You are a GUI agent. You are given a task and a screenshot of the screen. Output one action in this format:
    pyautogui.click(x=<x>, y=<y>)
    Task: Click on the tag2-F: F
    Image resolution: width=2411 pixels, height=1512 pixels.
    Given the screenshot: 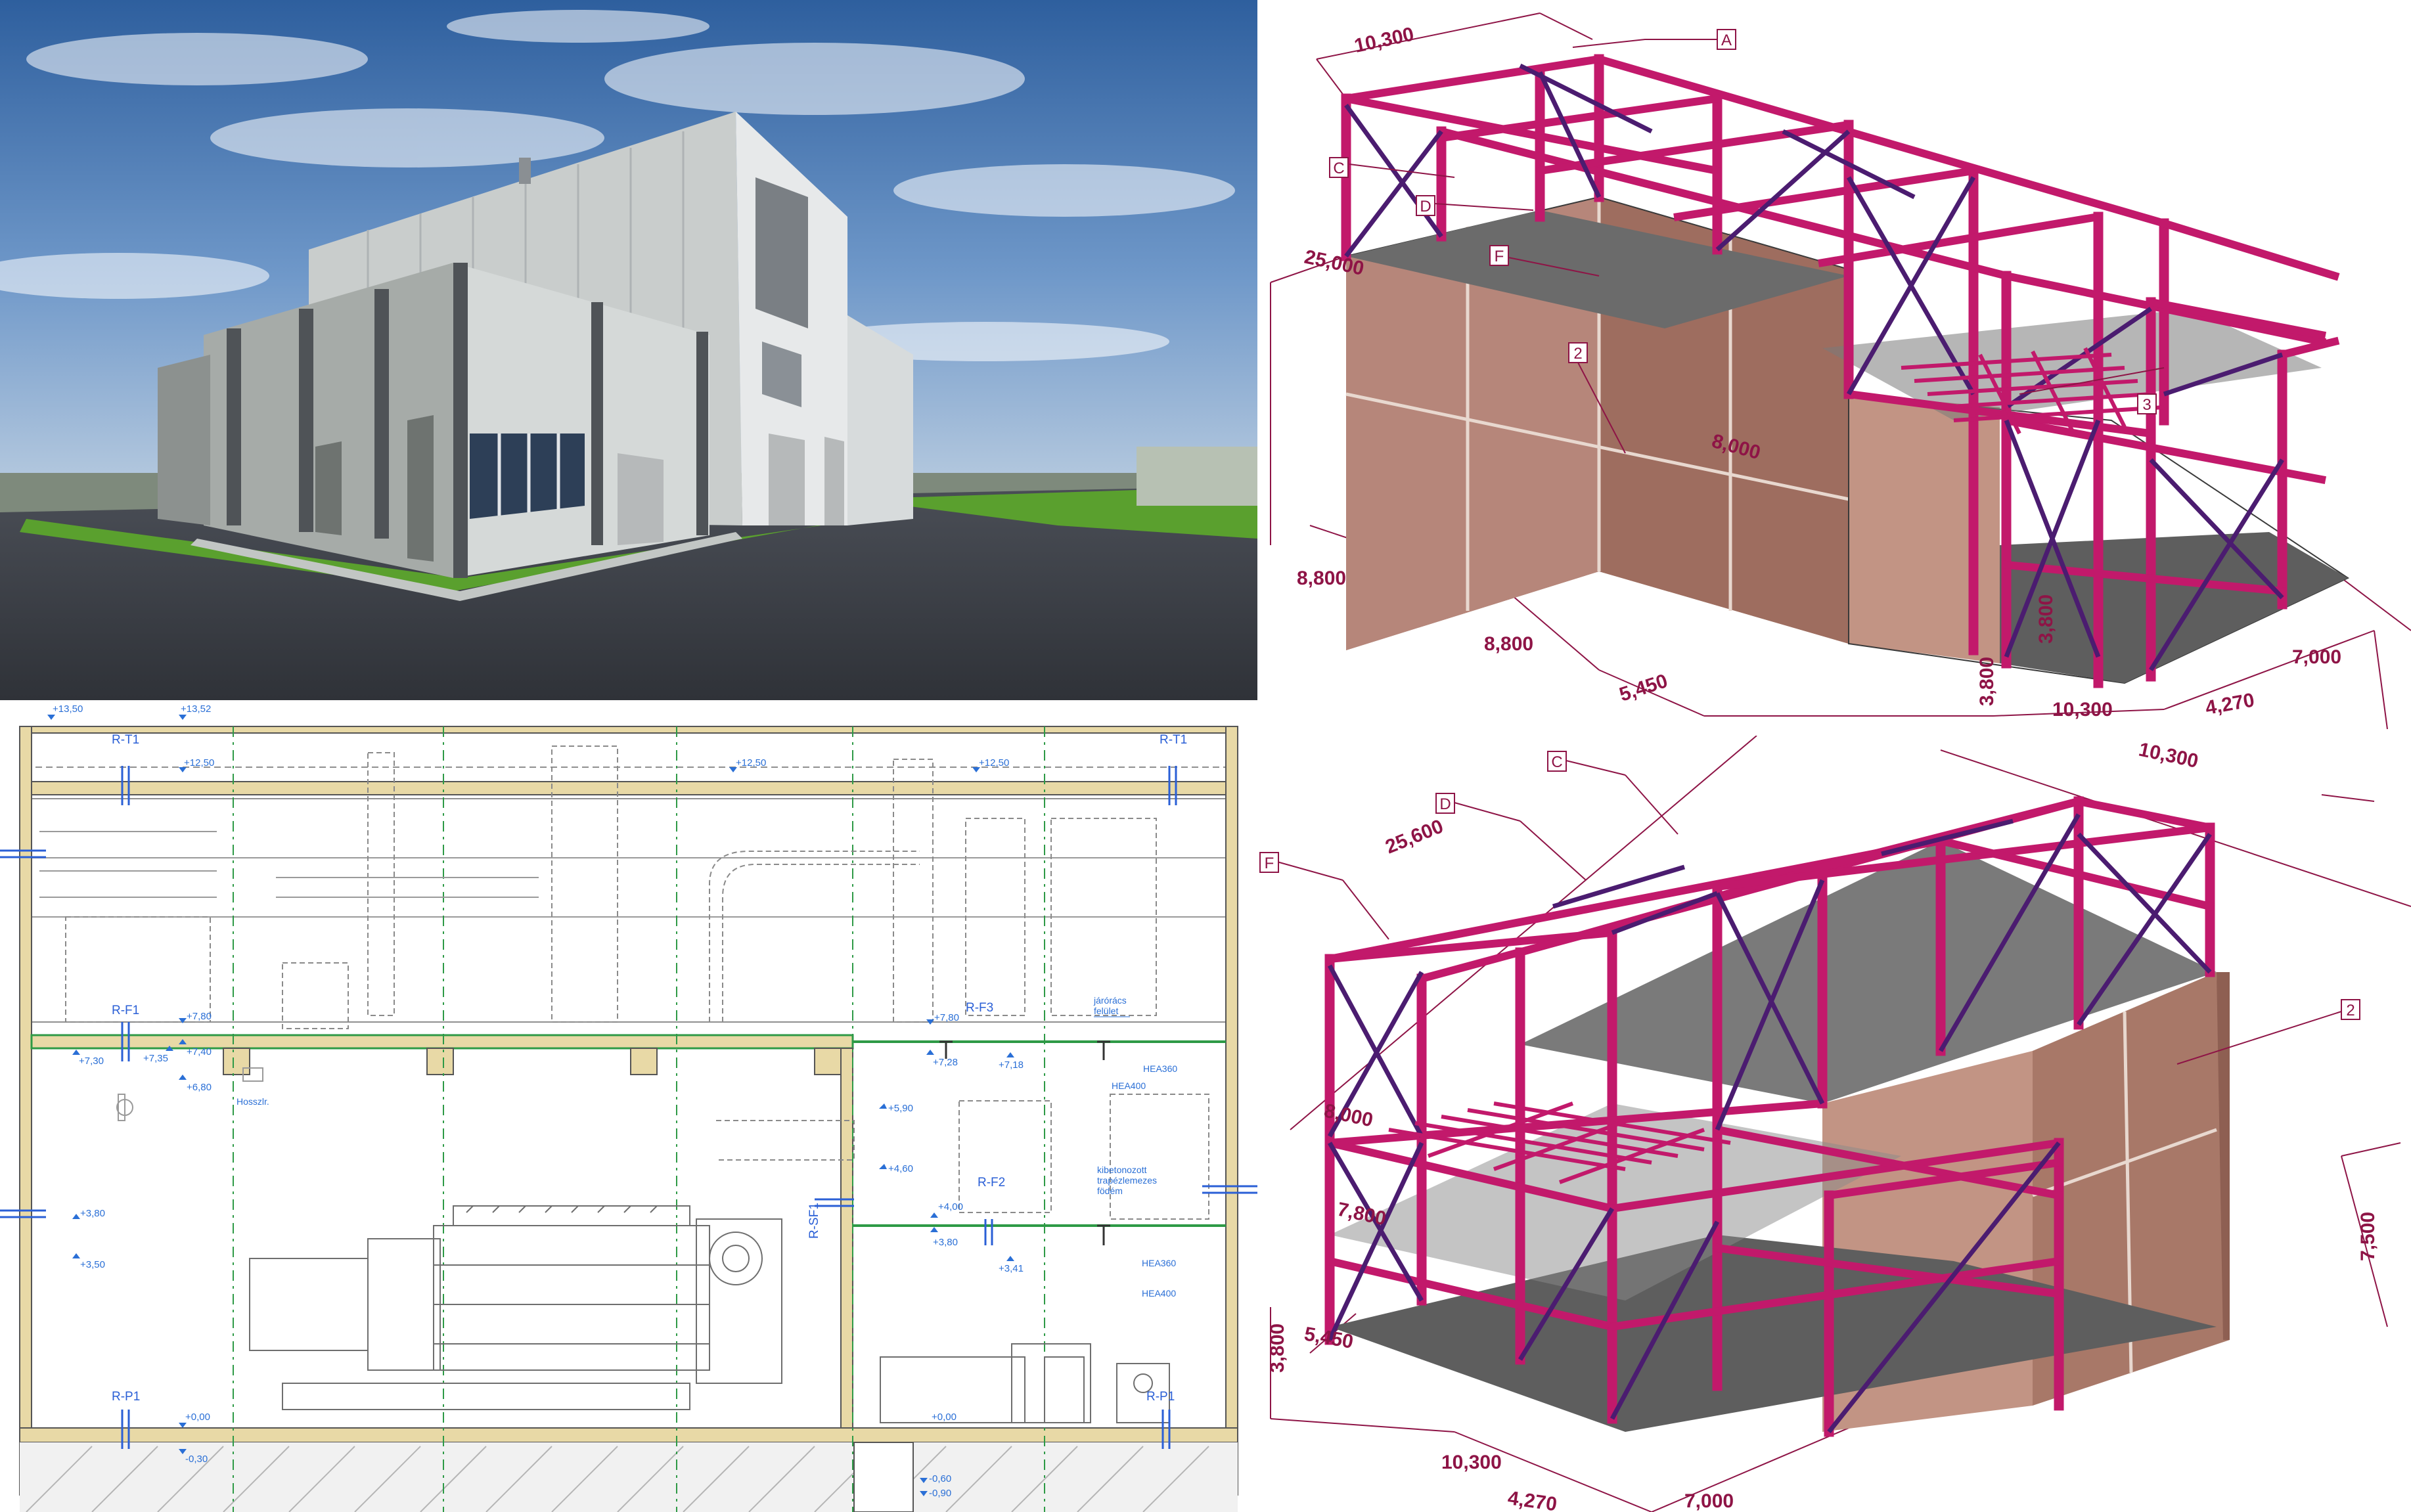 What is the action you would take?
    pyautogui.click(x=1269, y=863)
    